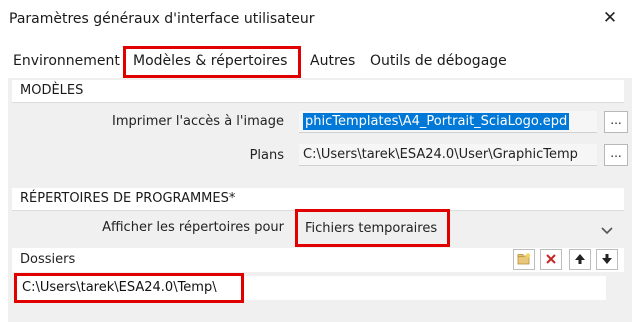 The image size is (636, 322). I want to click on plans-path-field: C:\Users\tarek\ESA24.0\User\GraphicTemp, so click(448, 155).